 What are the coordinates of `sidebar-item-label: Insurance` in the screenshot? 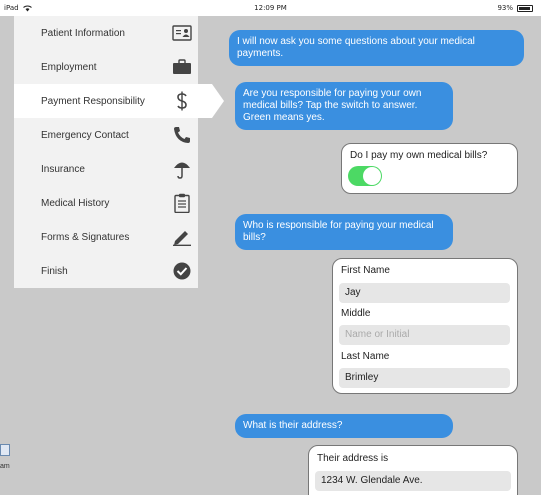 It's located at (63, 169).